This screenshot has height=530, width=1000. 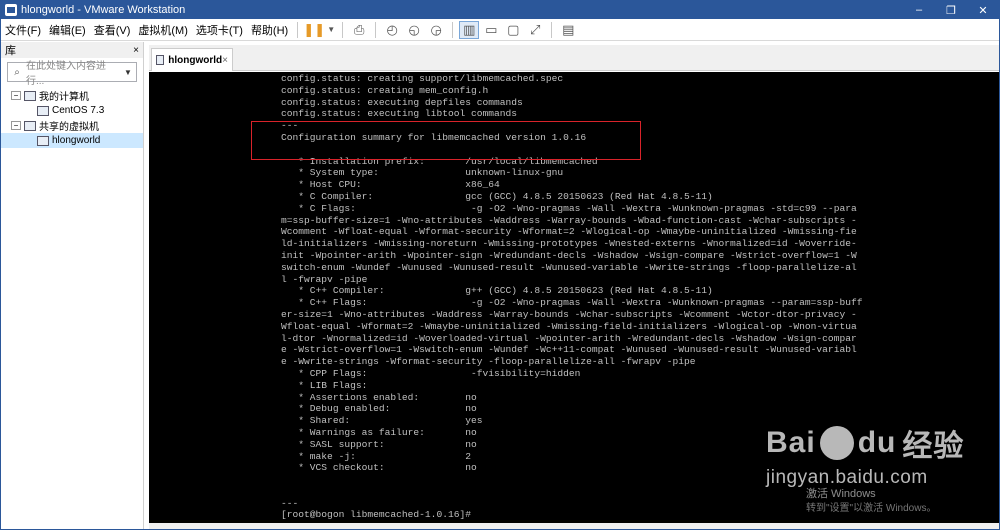 I want to click on console-line: * make -j: 2, so click(x=376, y=456).